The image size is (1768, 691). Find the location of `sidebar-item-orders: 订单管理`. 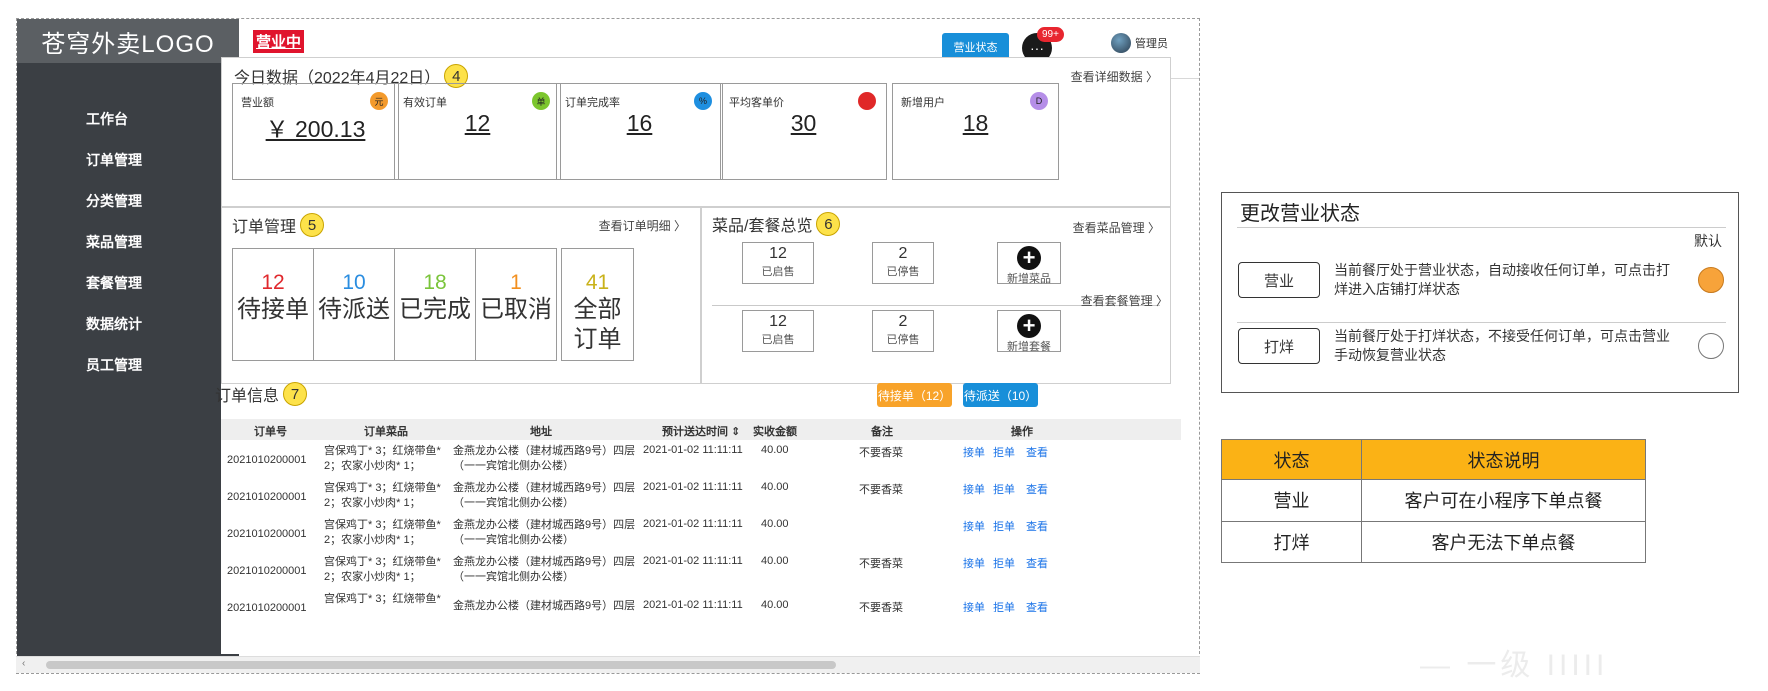

sidebar-item-orders: 订单管理 is located at coordinates (128, 160).